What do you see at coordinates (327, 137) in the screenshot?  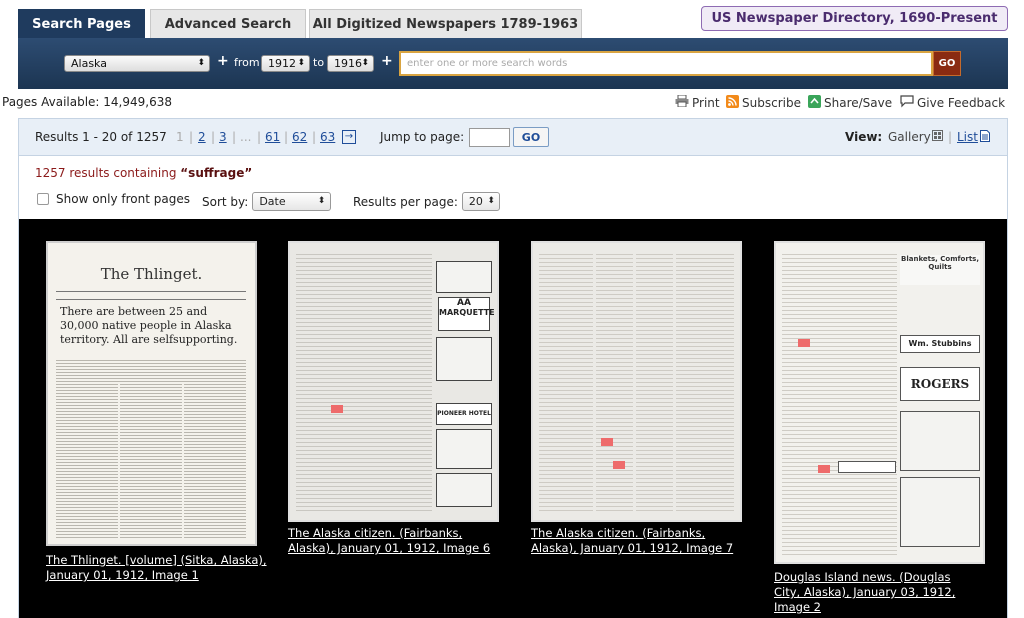 I see `page-link-63: 63` at bounding box center [327, 137].